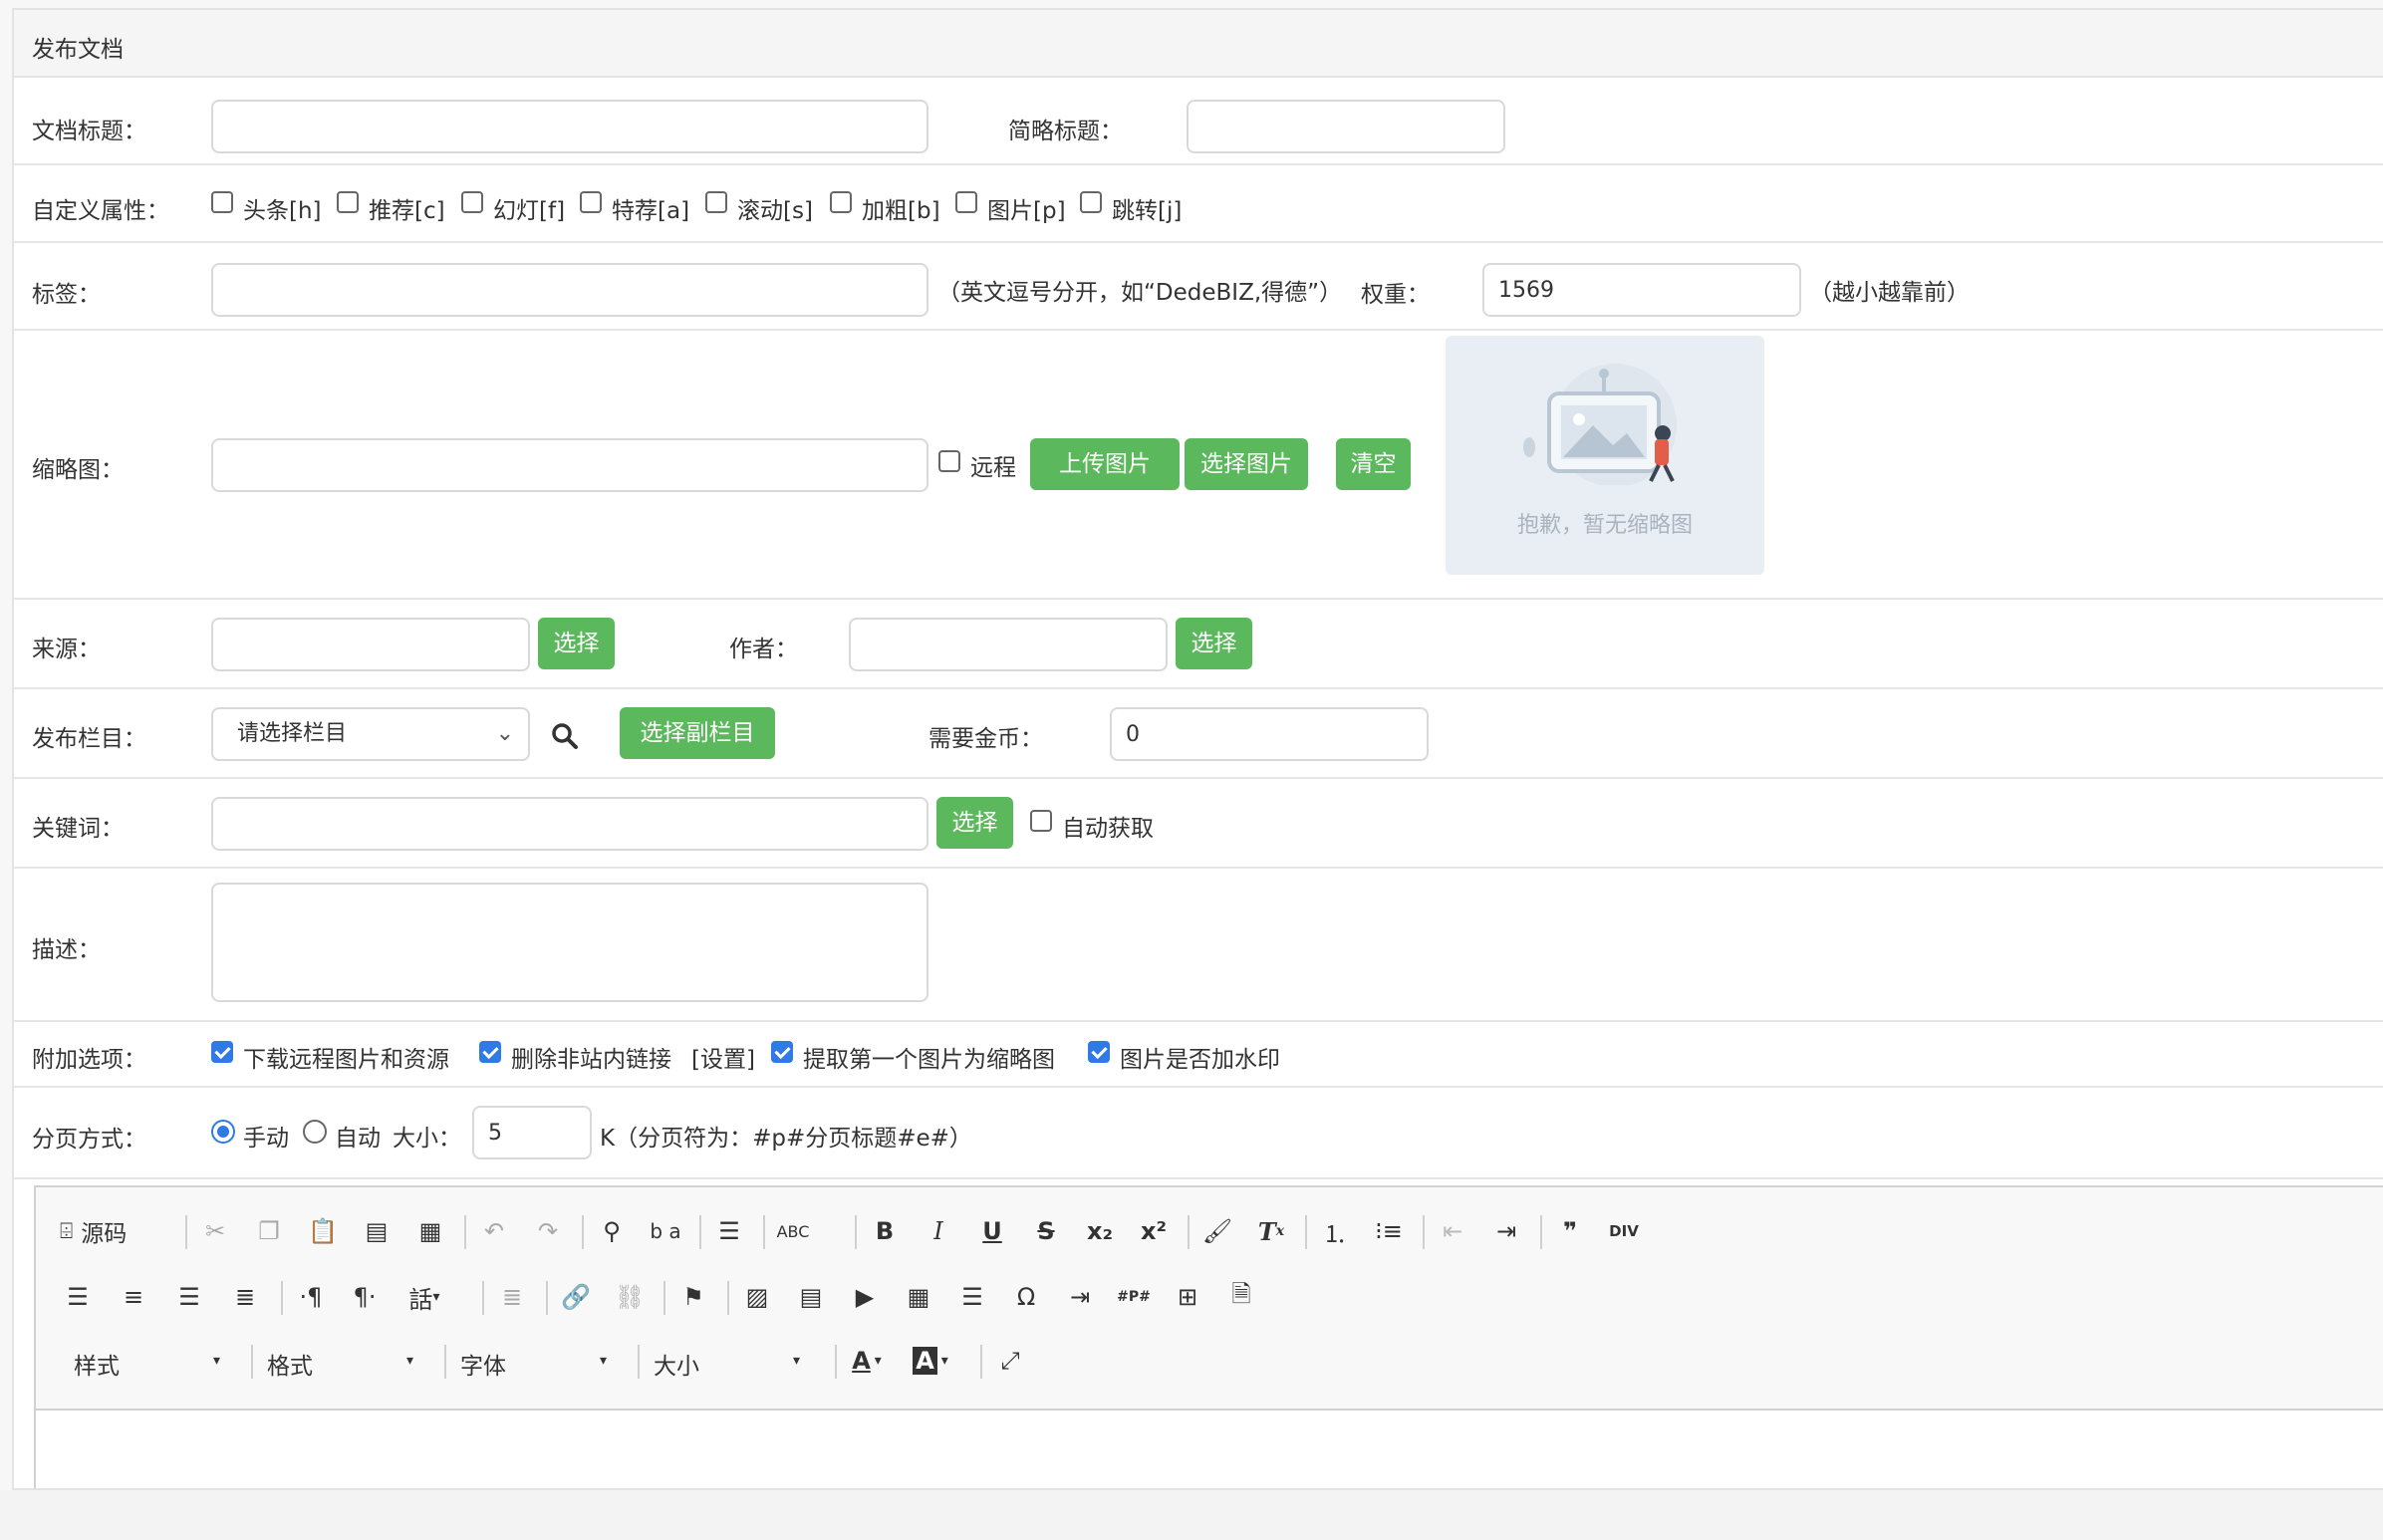 The width and height of the screenshot is (2383, 1540). Describe the element at coordinates (323, 1231) in the screenshot. I see `paste-icon: 📋` at that location.